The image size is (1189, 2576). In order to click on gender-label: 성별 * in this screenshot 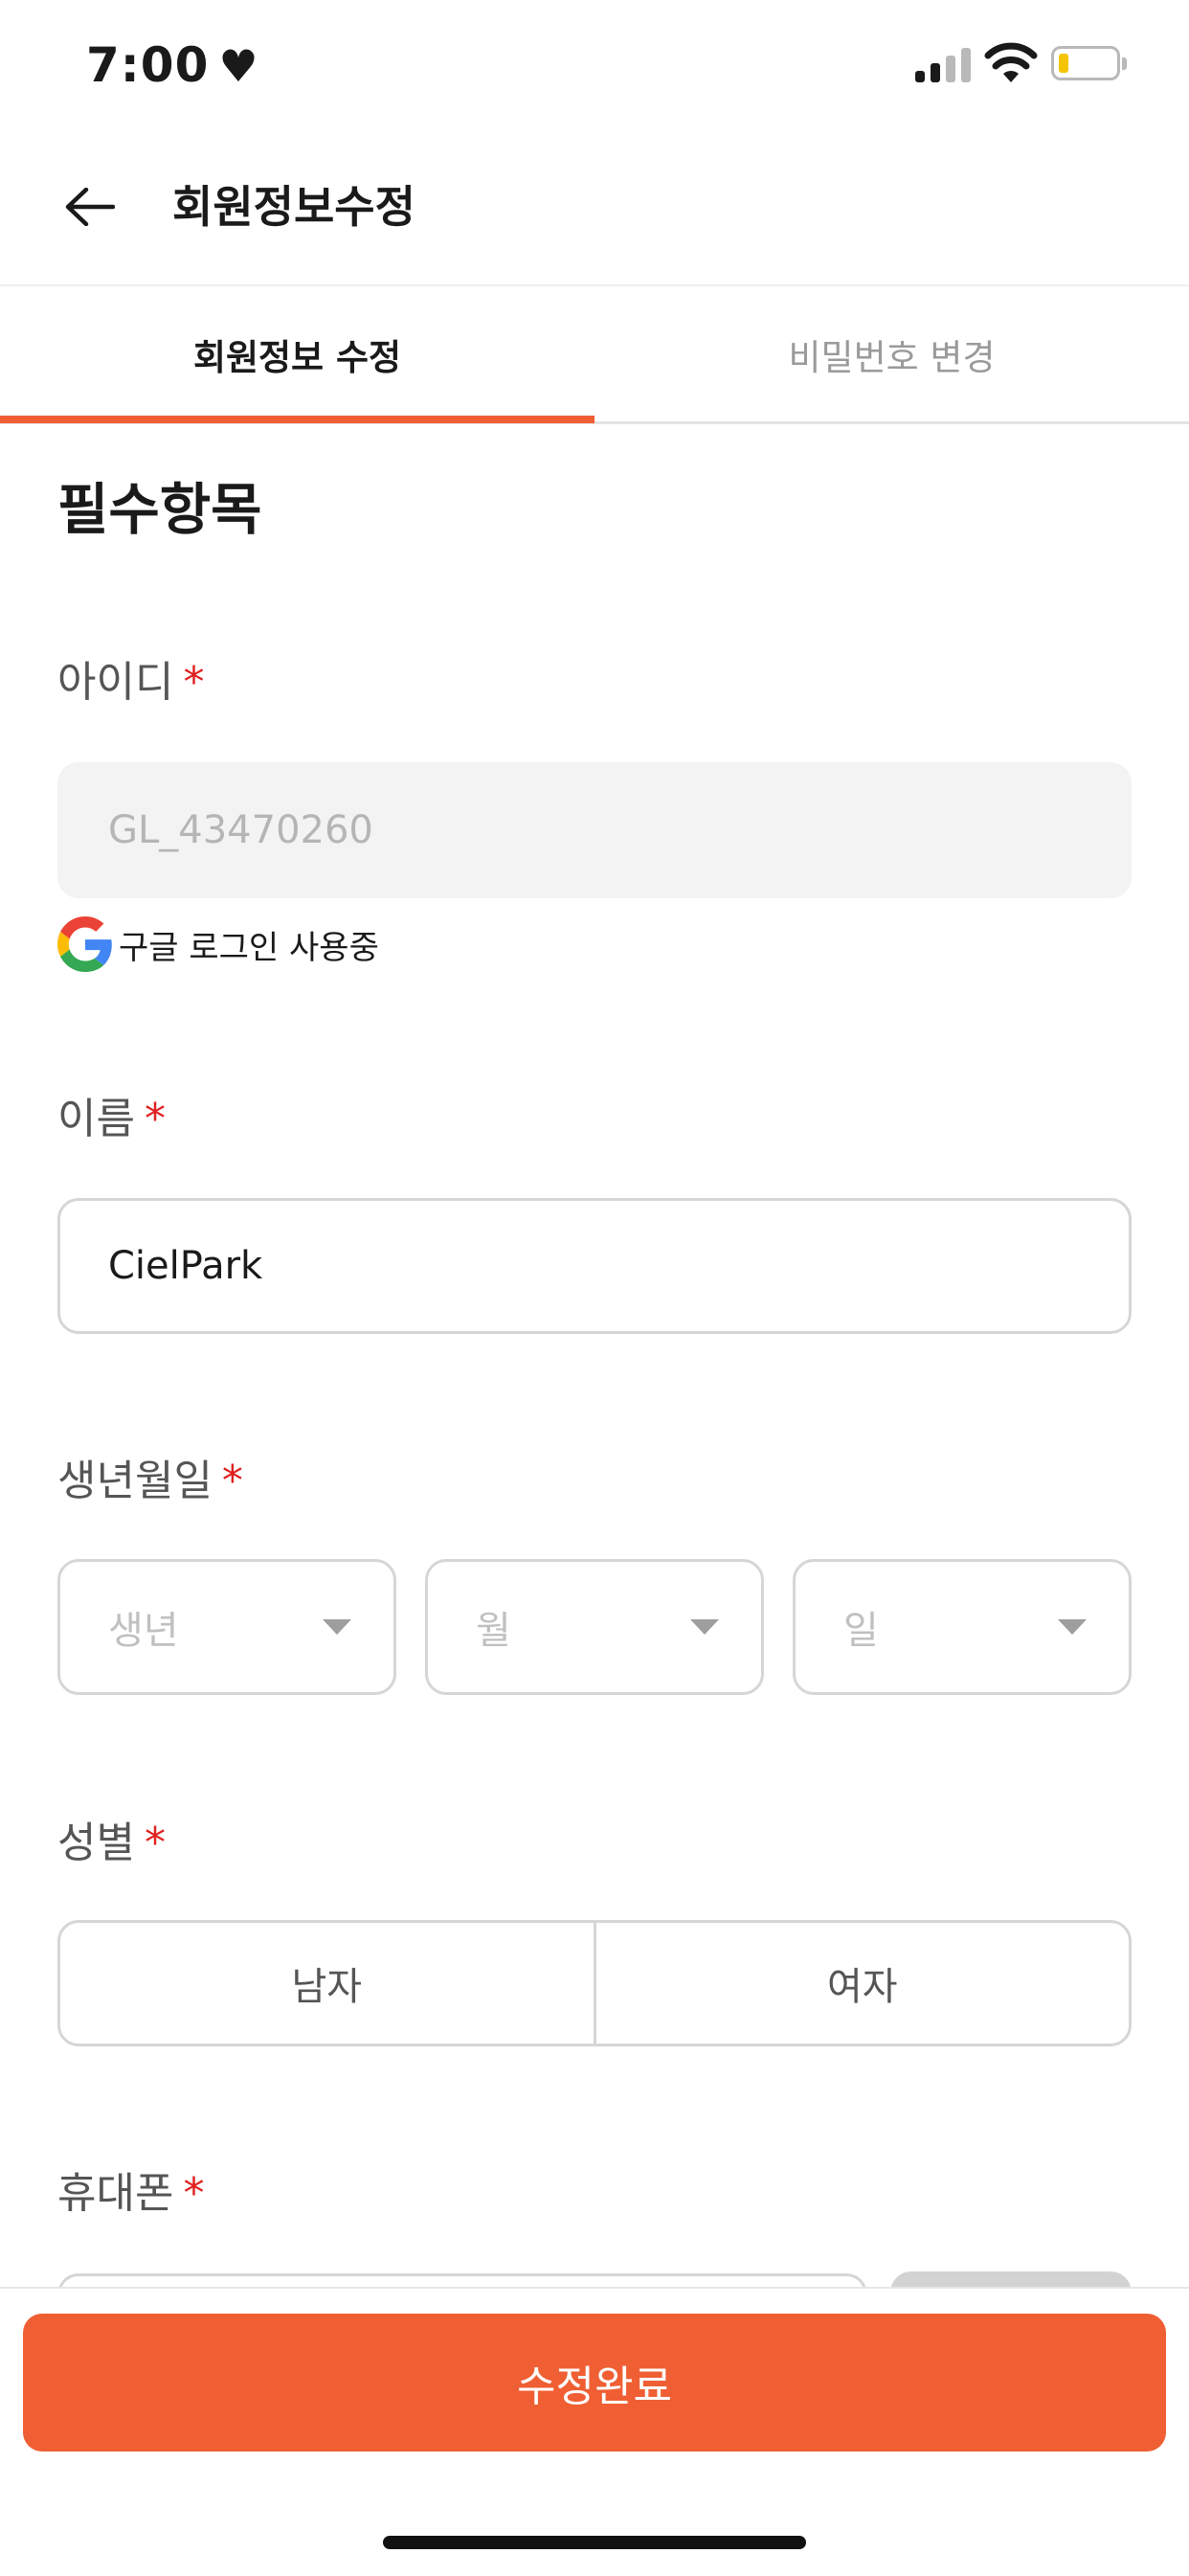, I will do `click(111, 1843)`.